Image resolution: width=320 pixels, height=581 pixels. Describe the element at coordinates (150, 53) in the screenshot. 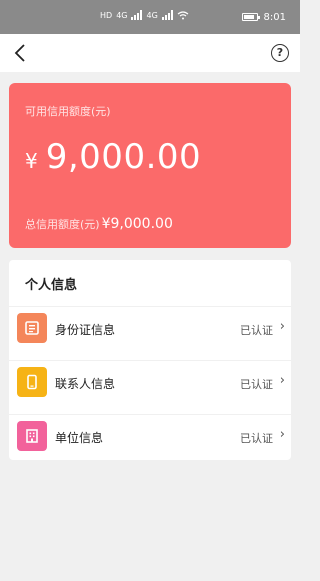

I see `nav-bar: ?` at that location.